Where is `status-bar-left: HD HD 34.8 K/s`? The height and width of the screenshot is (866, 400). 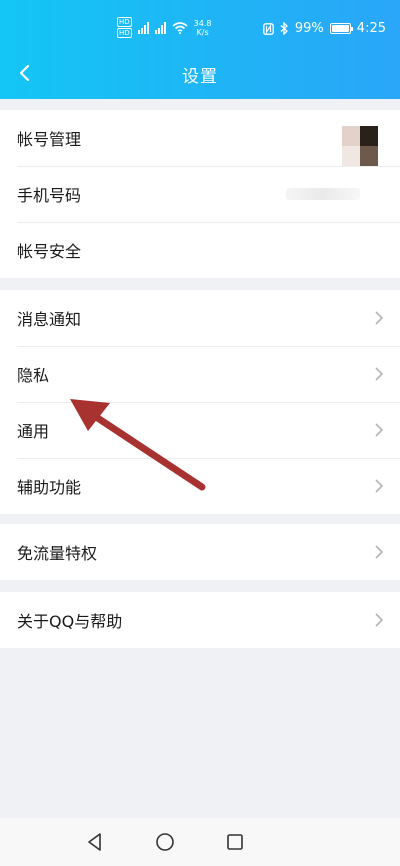
status-bar-left: HD HD 34.8 K/s is located at coordinates (164, 27).